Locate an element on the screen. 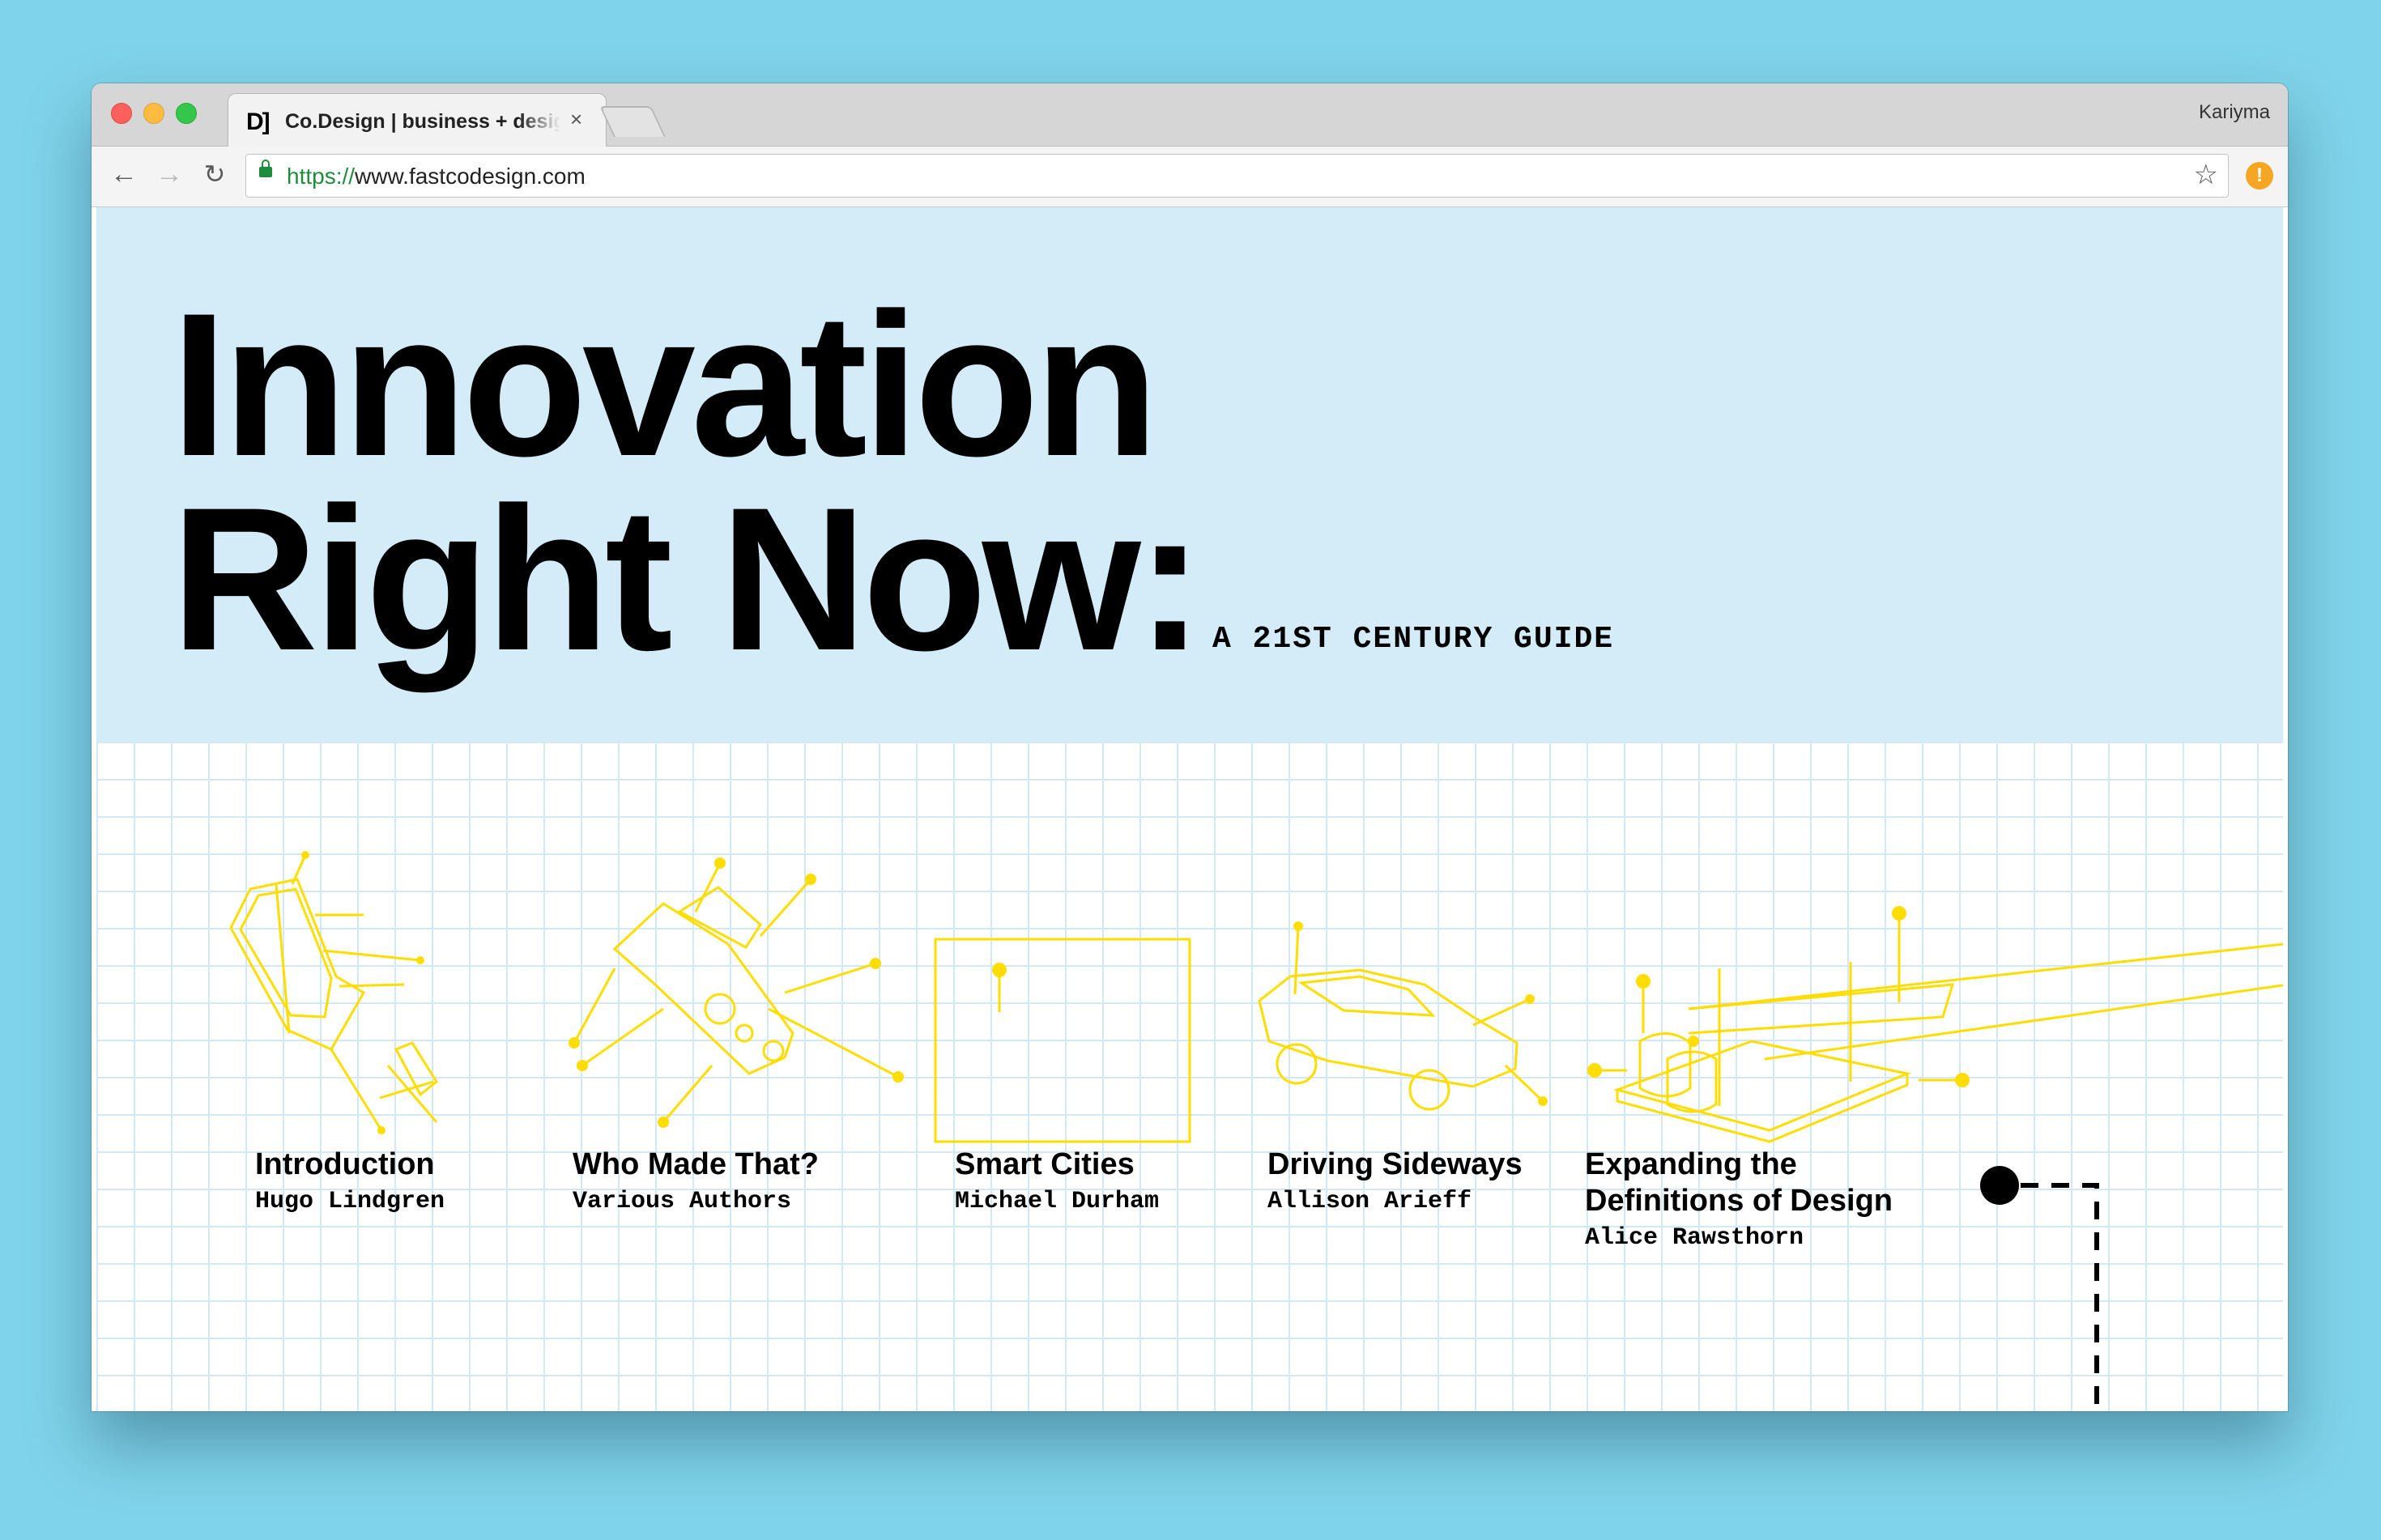  smart-city-illustration is located at coordinates (1062, 1040).